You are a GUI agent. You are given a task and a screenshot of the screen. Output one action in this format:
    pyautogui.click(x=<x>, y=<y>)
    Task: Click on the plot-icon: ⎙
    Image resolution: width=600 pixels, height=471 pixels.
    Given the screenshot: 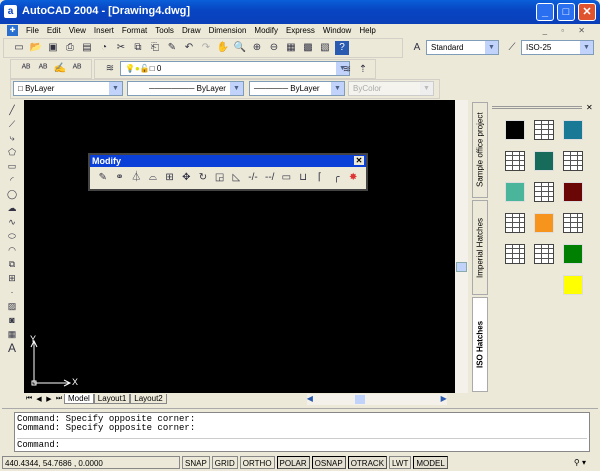 What is the action you would take?
    pyautogui.click(x=70, y=48)
    